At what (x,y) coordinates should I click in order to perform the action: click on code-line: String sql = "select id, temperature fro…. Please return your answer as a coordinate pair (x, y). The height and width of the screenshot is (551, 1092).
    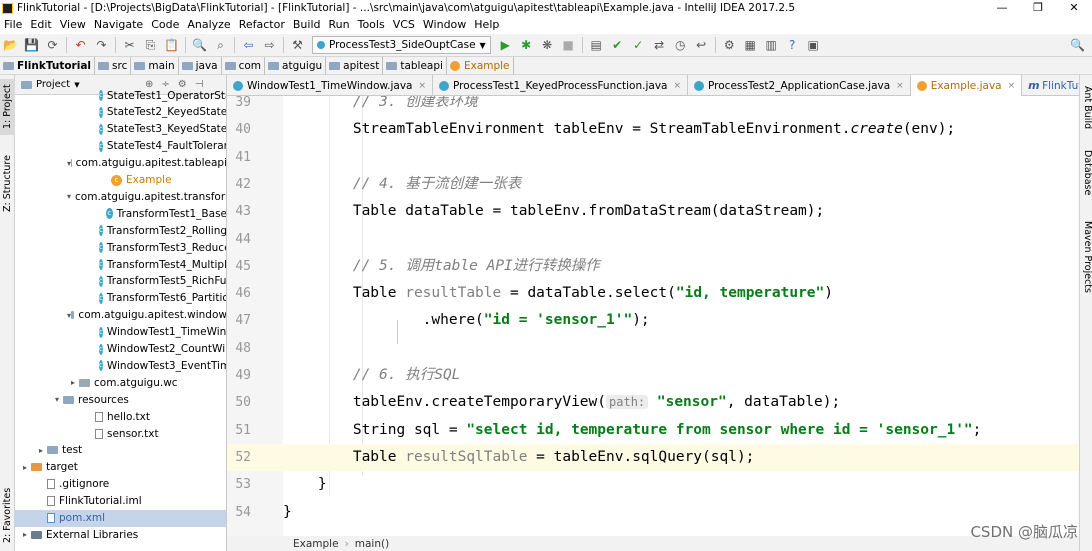
    Looking at the image, I should click on (681, 430).